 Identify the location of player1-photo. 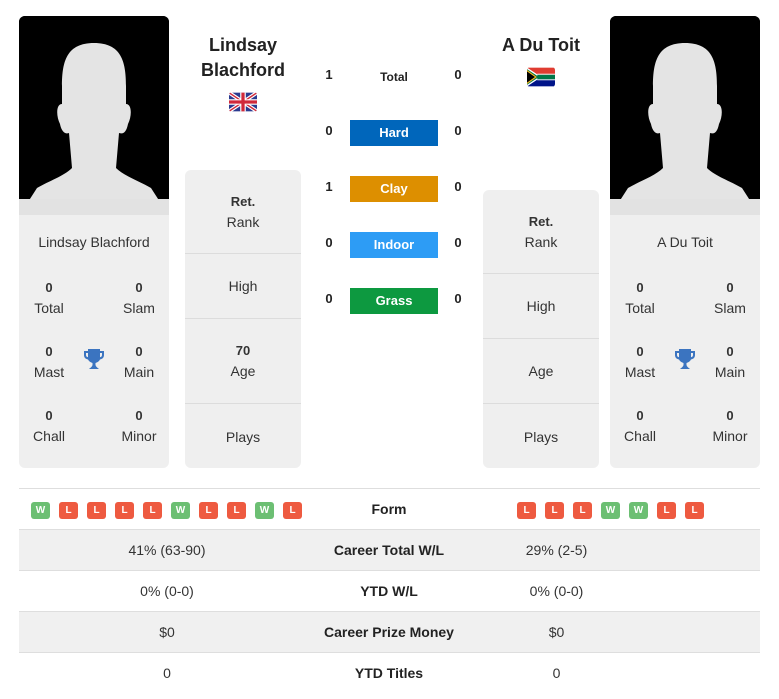
(94, 115).